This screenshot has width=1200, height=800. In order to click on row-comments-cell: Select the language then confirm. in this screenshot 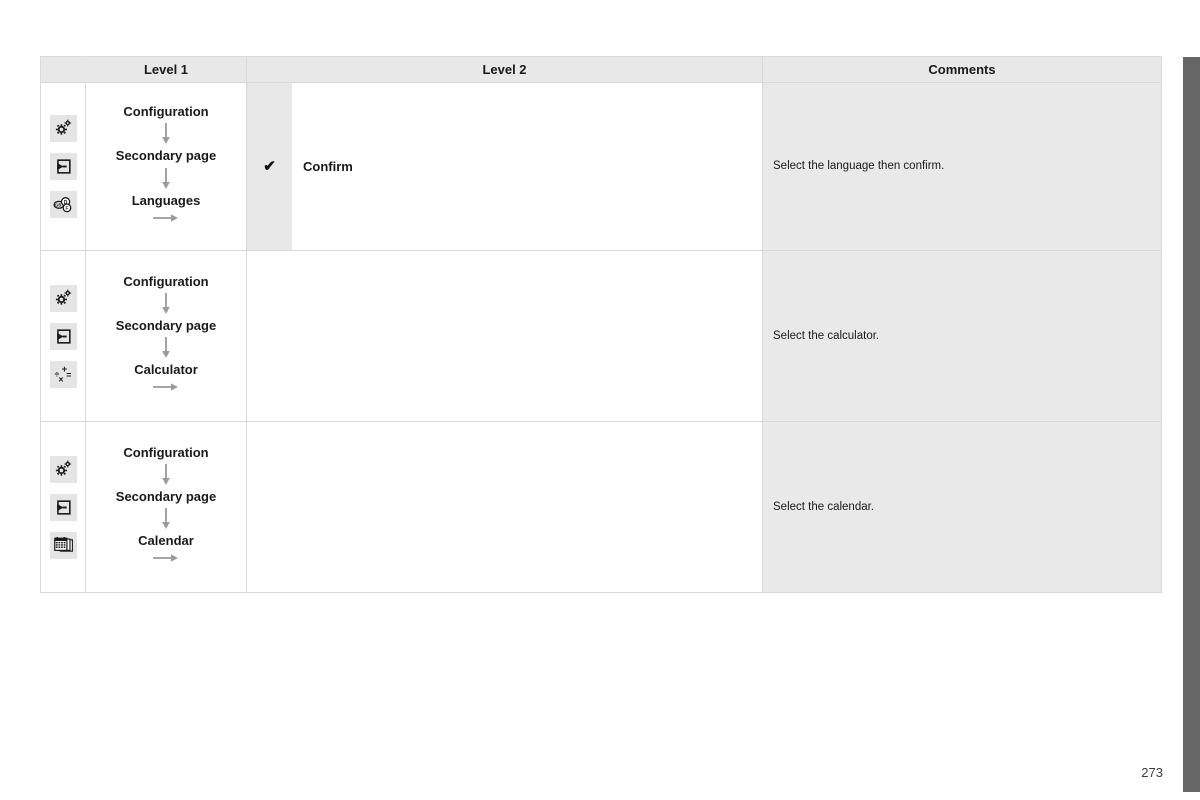, I will do `click(962, 166)`.